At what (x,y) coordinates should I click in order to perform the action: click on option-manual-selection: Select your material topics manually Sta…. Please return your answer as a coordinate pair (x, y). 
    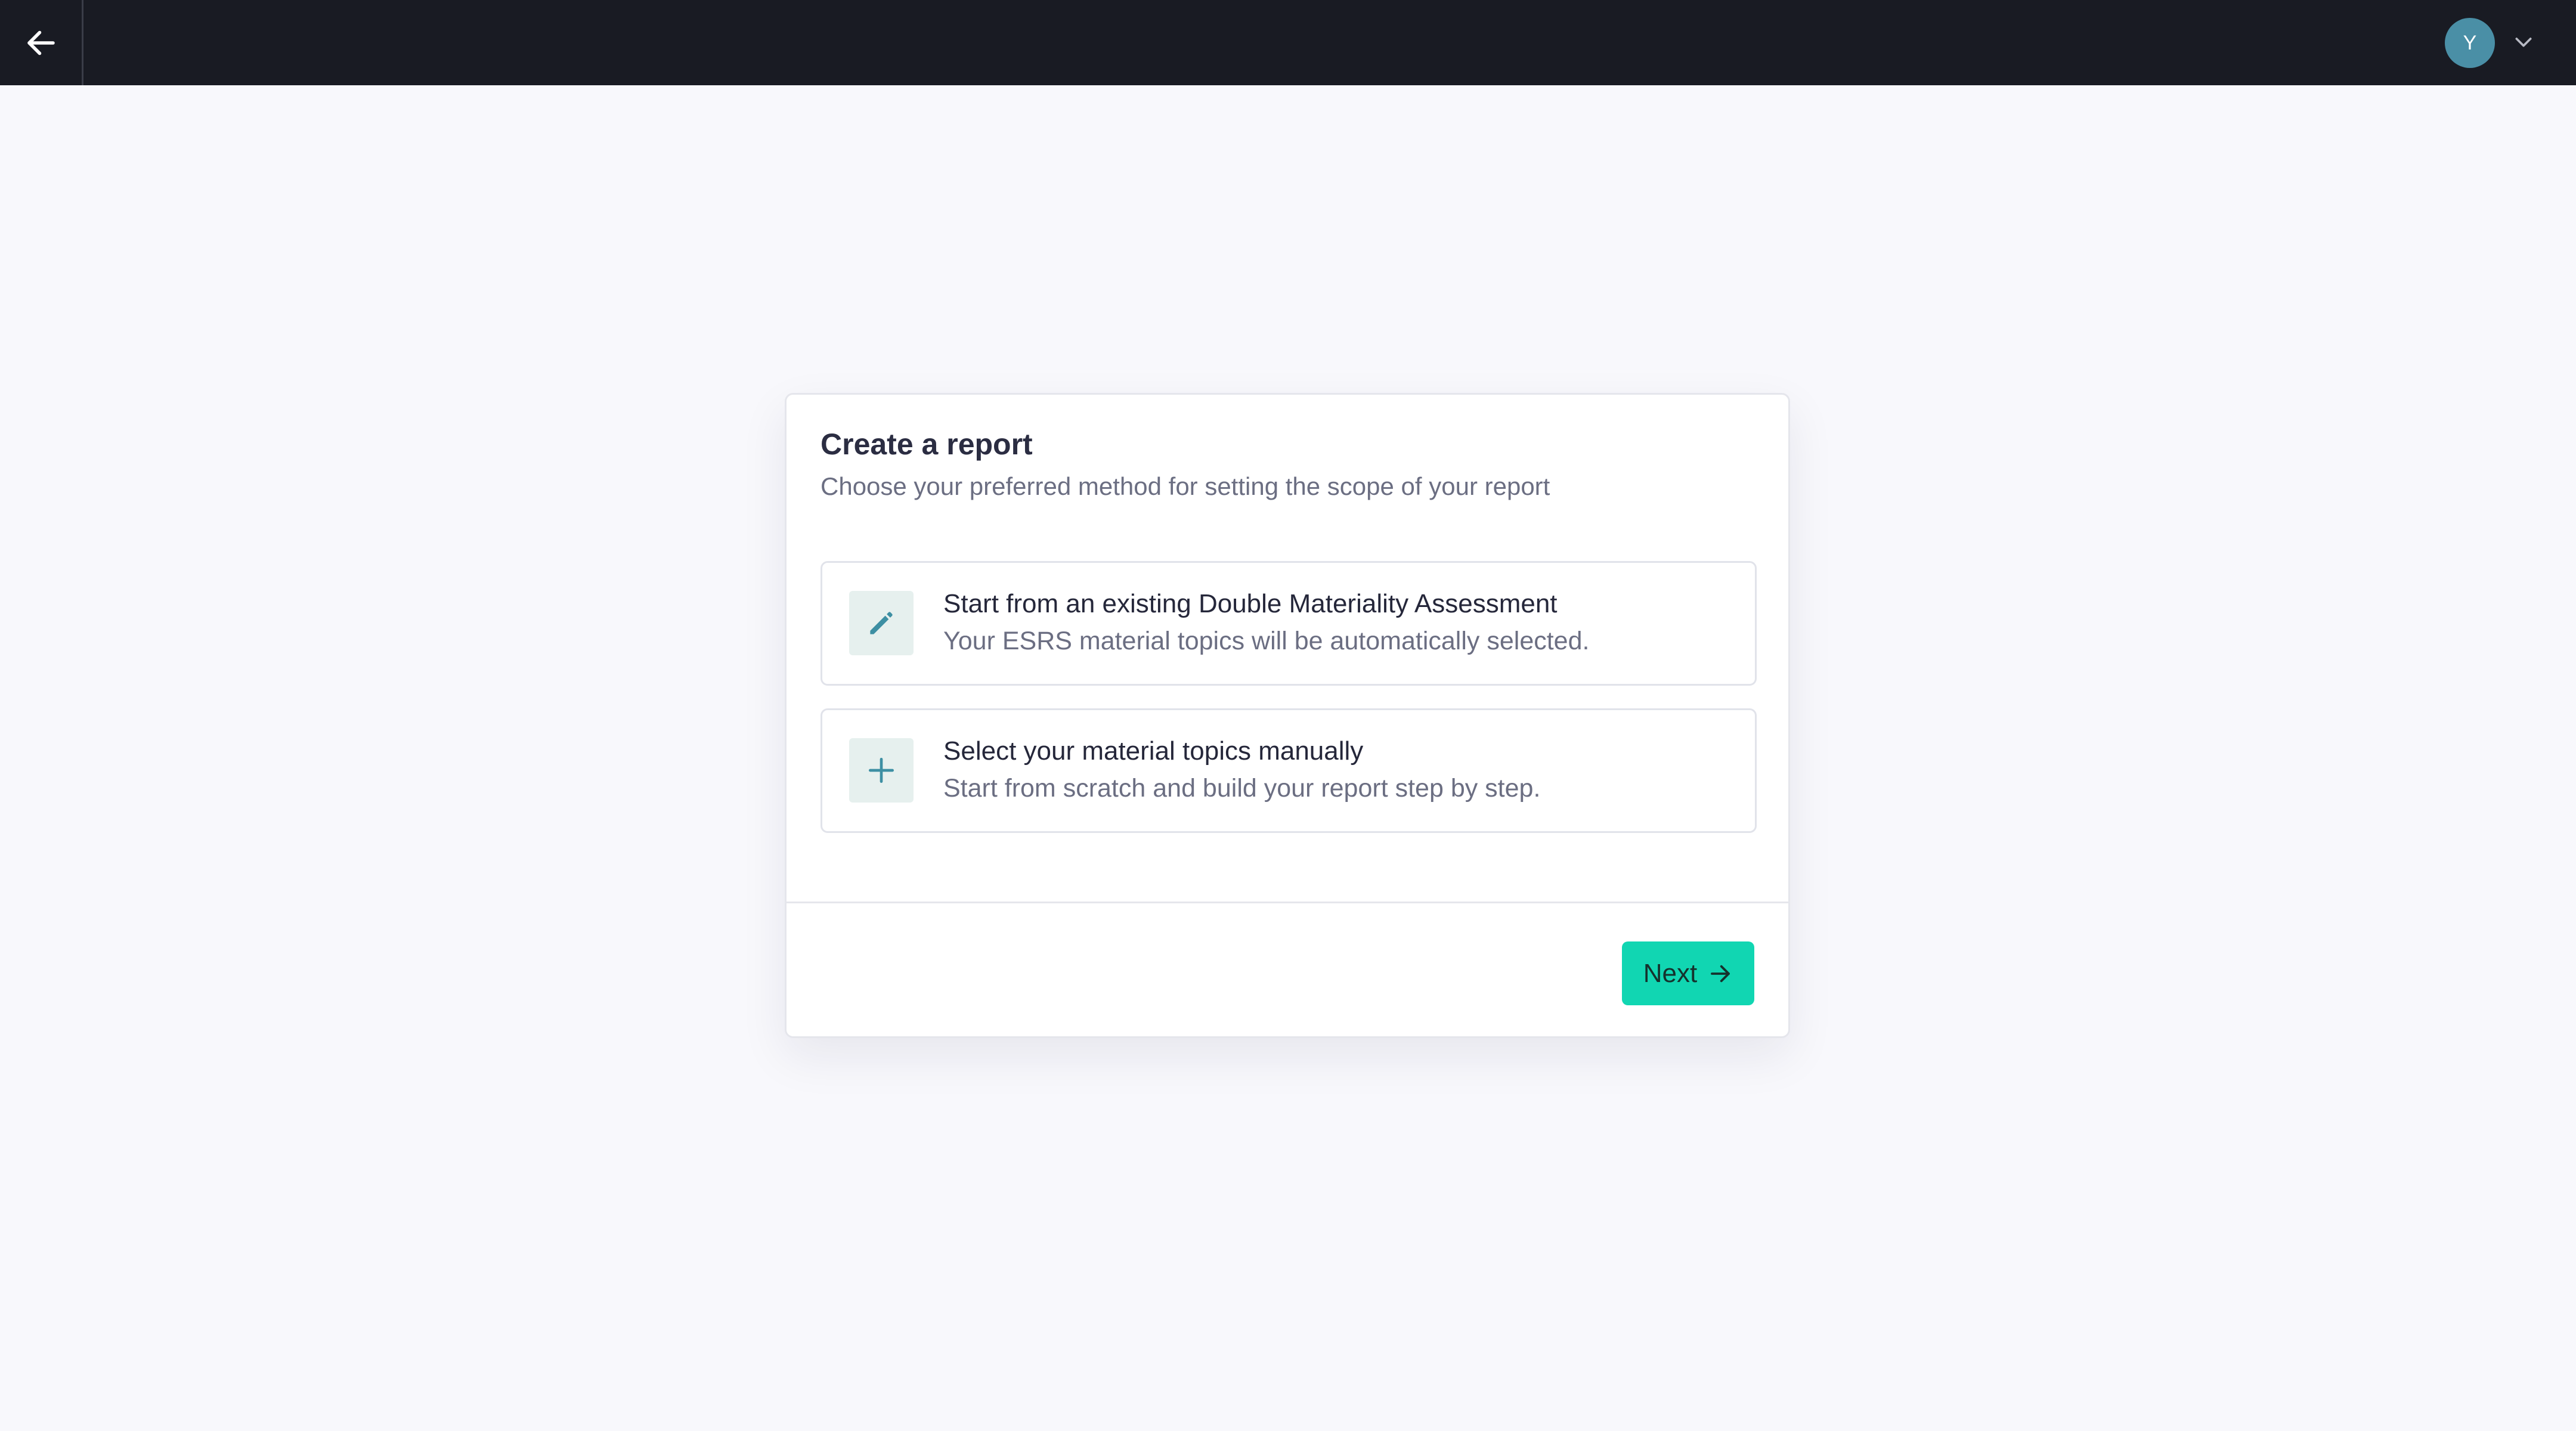
    Looking at the image, I should click on (1289, 770).